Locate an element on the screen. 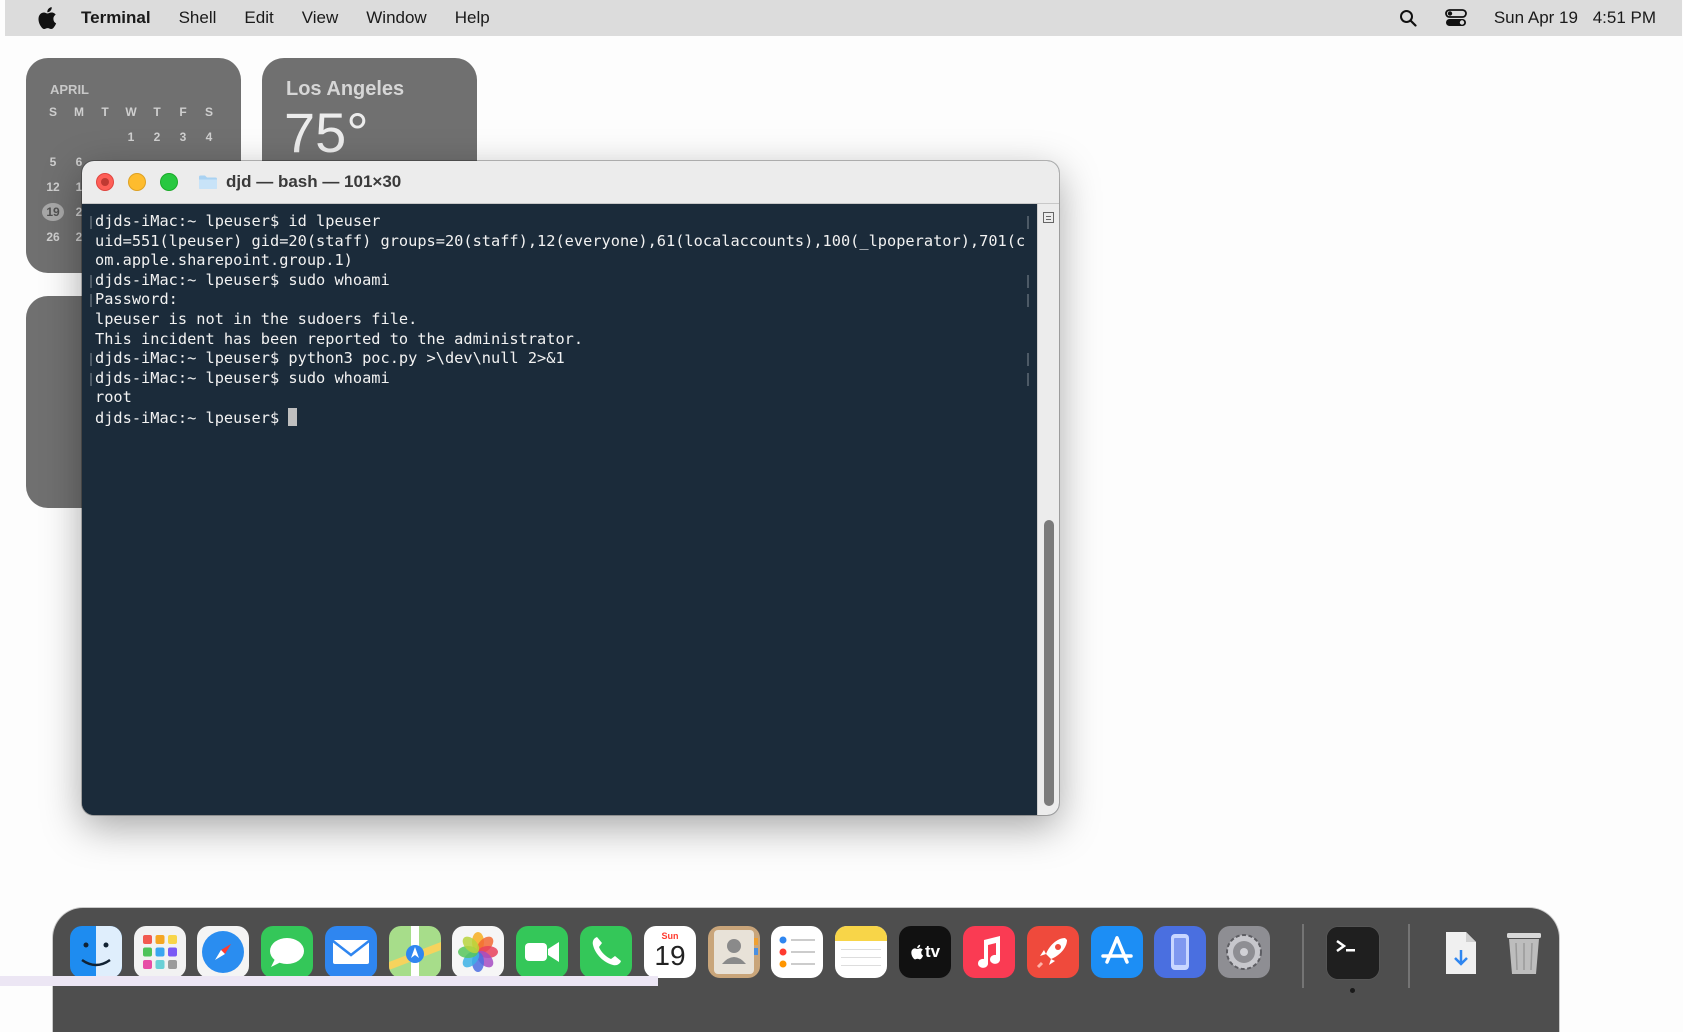  photos-icon is located at coordinates (478, 952).